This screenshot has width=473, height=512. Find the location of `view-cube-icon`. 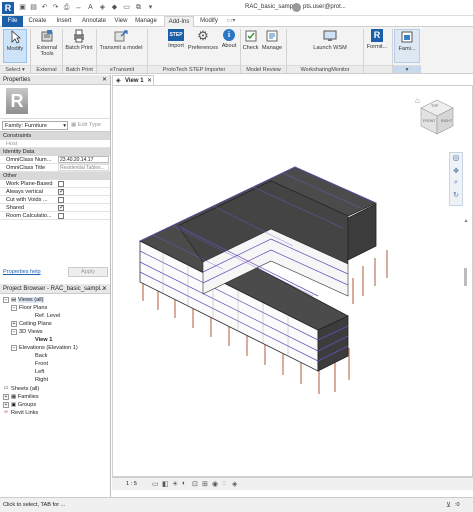

view-cube-icon is located at coordinates (437, 118).